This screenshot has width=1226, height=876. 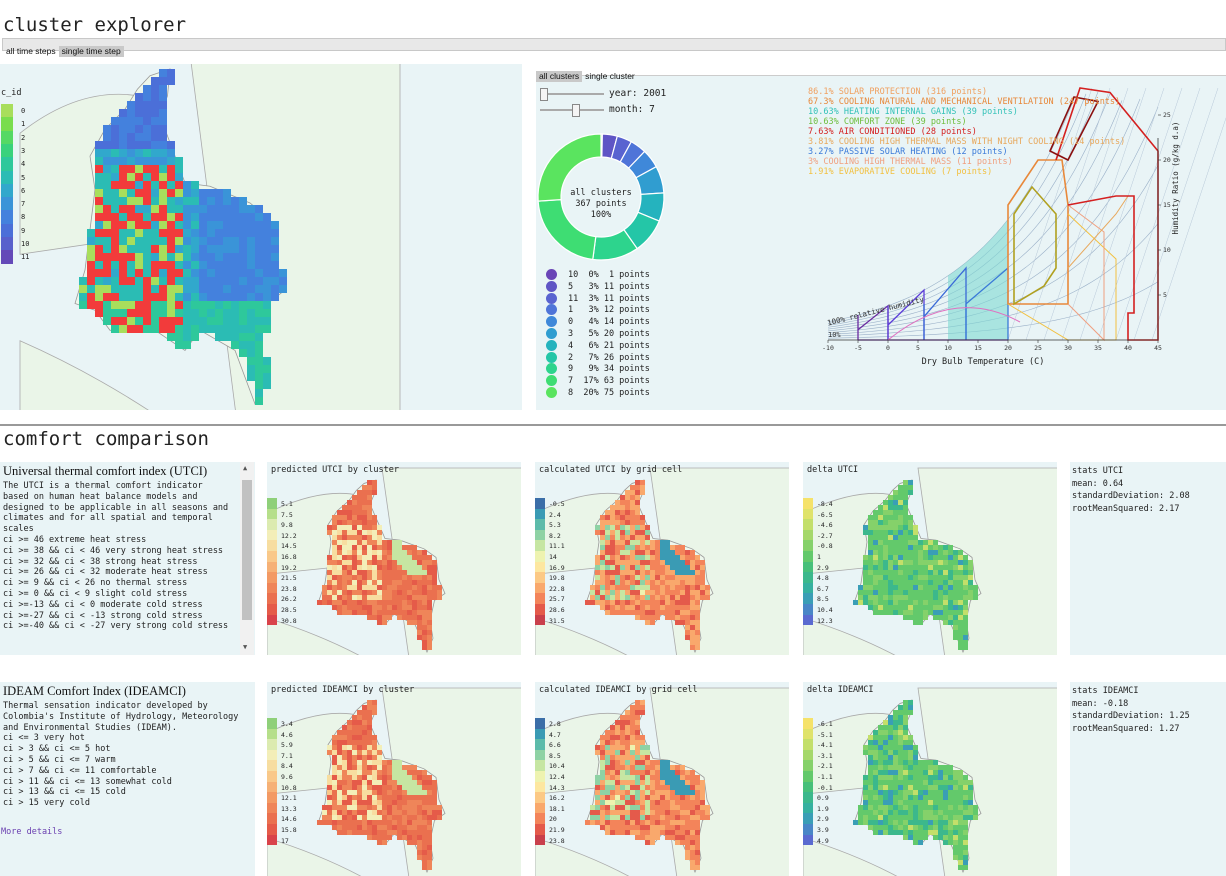 What do you see at coordinates (1128, 348) in the screenshot?
I see `x-tick-label: 40` at bounding box center [1128, 348].